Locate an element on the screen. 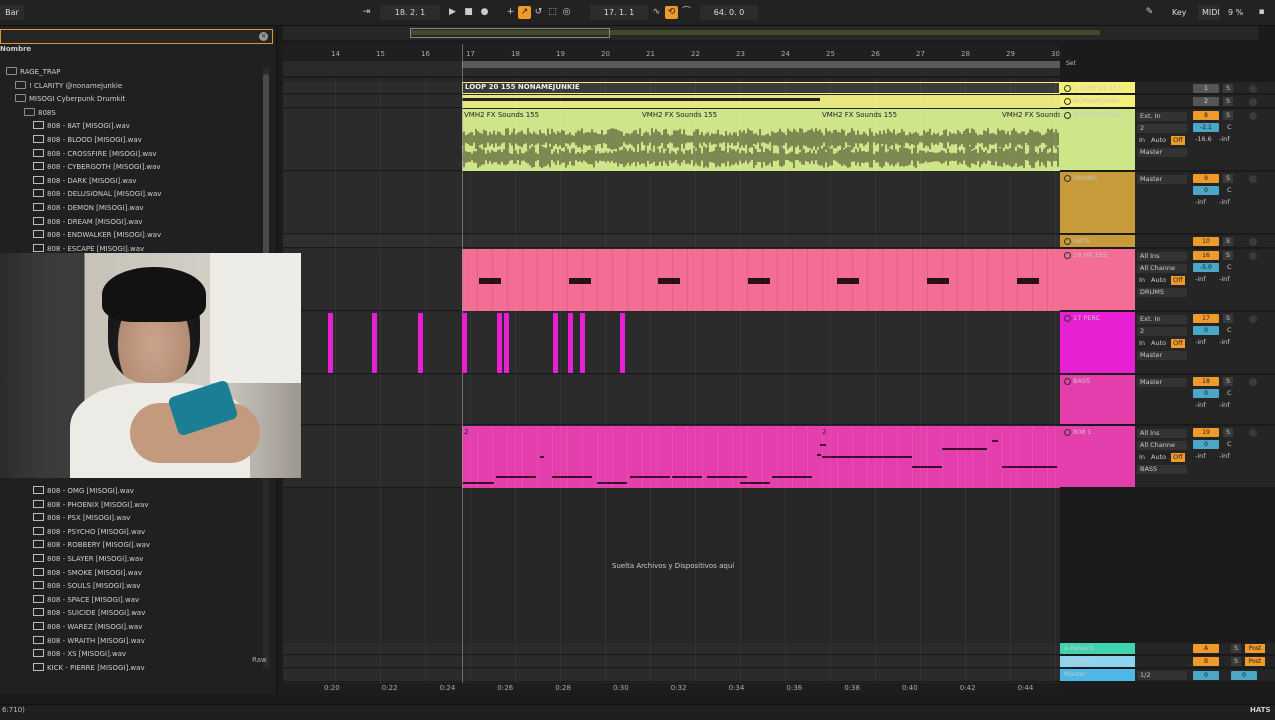 The height and width of the screenshot is (720, 1275). master-volume: 0 is located at coordinates (1206, 675).